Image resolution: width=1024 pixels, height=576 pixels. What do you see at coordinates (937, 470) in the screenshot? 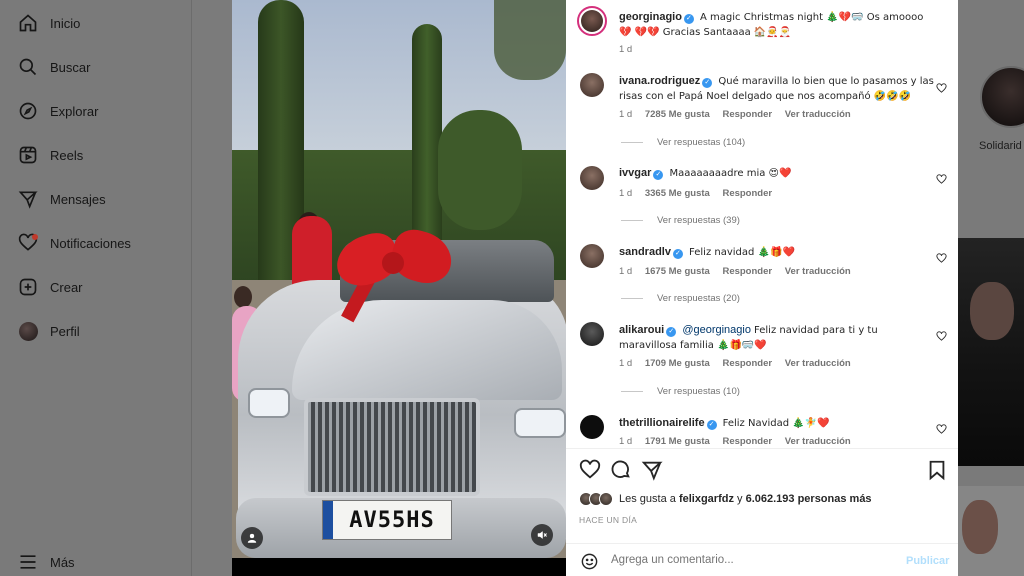
I see `save-icon` at bounding box center [937, 470].